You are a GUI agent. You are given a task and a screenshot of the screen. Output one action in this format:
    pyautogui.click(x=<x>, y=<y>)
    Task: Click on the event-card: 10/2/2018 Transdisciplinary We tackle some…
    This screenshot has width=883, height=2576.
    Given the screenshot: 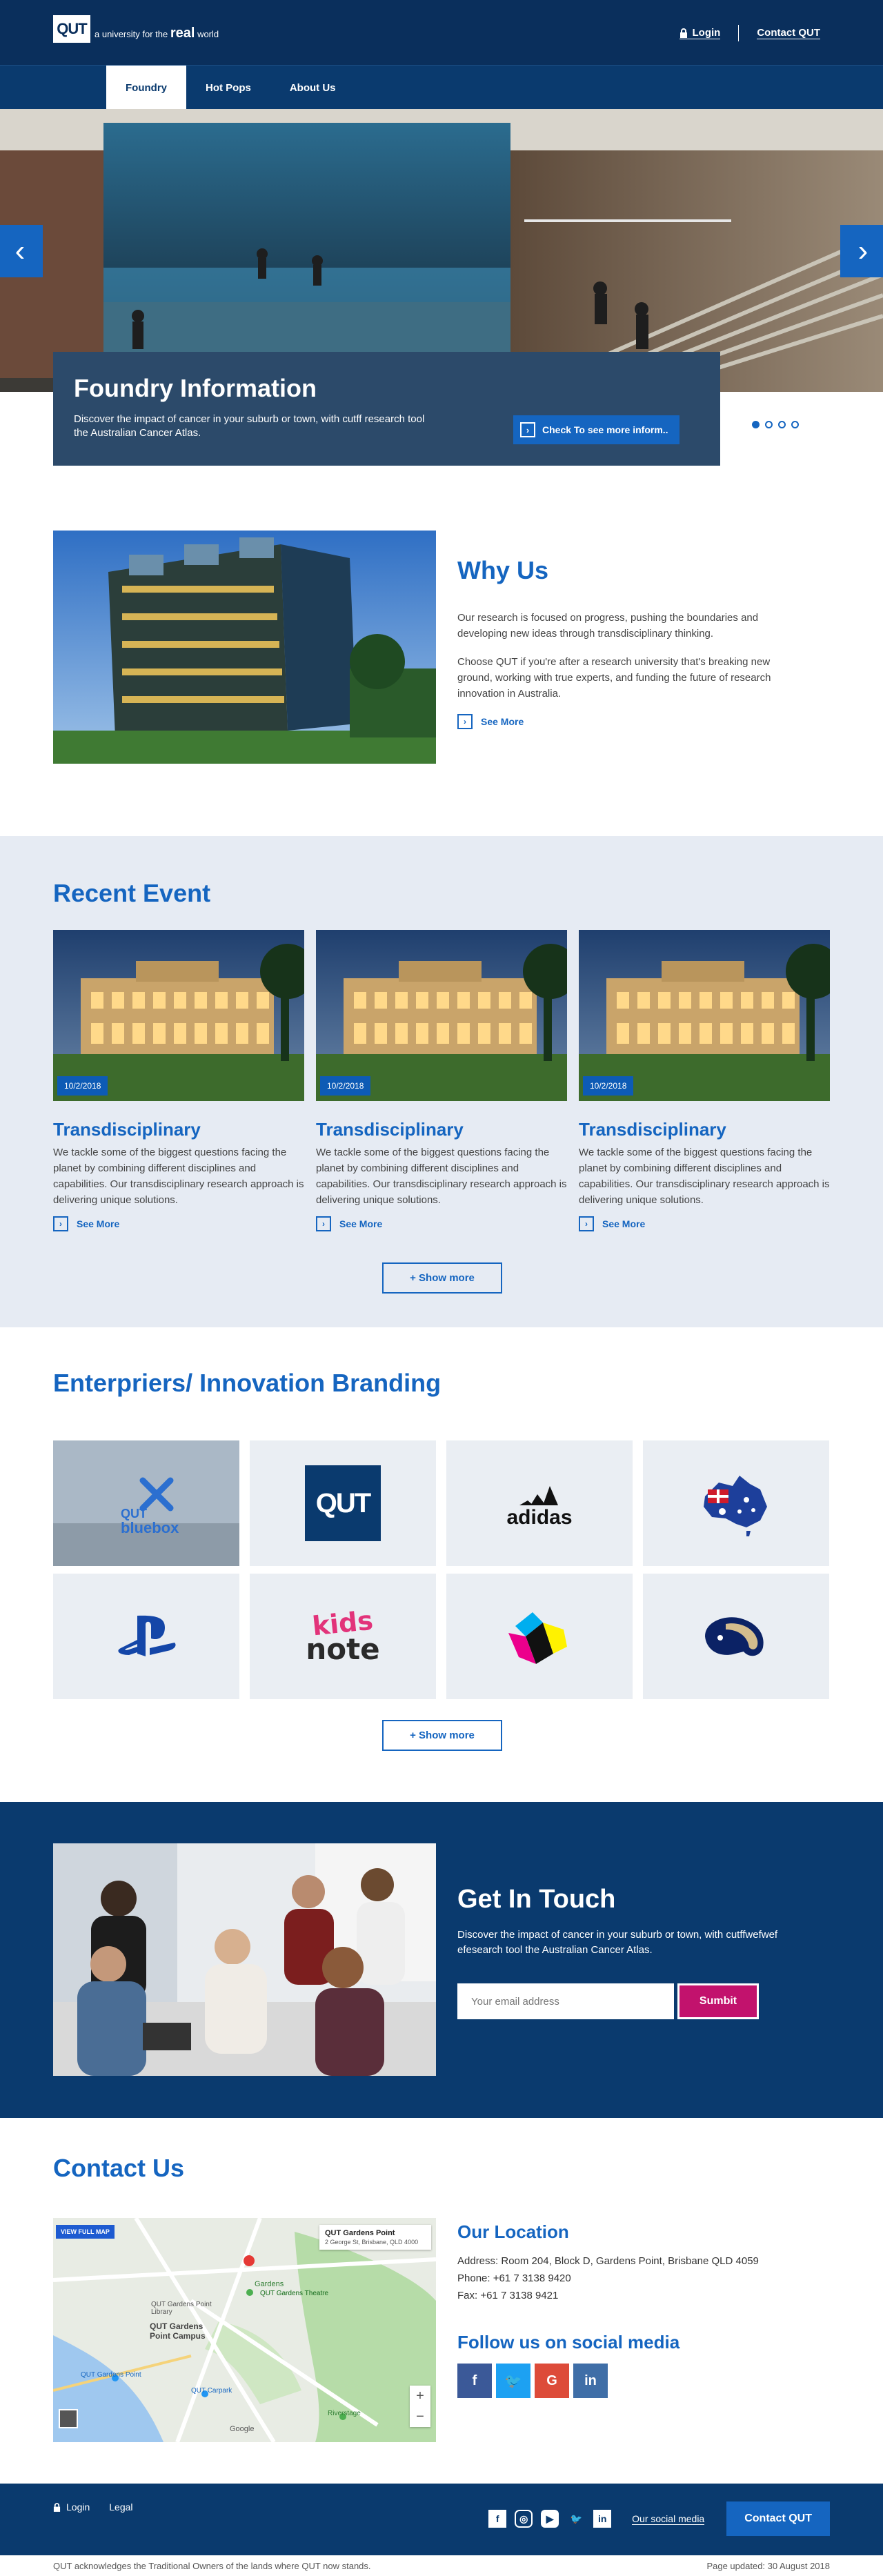 What is the action you would take?
    pyautogui.click(x=704, y=1080)
    